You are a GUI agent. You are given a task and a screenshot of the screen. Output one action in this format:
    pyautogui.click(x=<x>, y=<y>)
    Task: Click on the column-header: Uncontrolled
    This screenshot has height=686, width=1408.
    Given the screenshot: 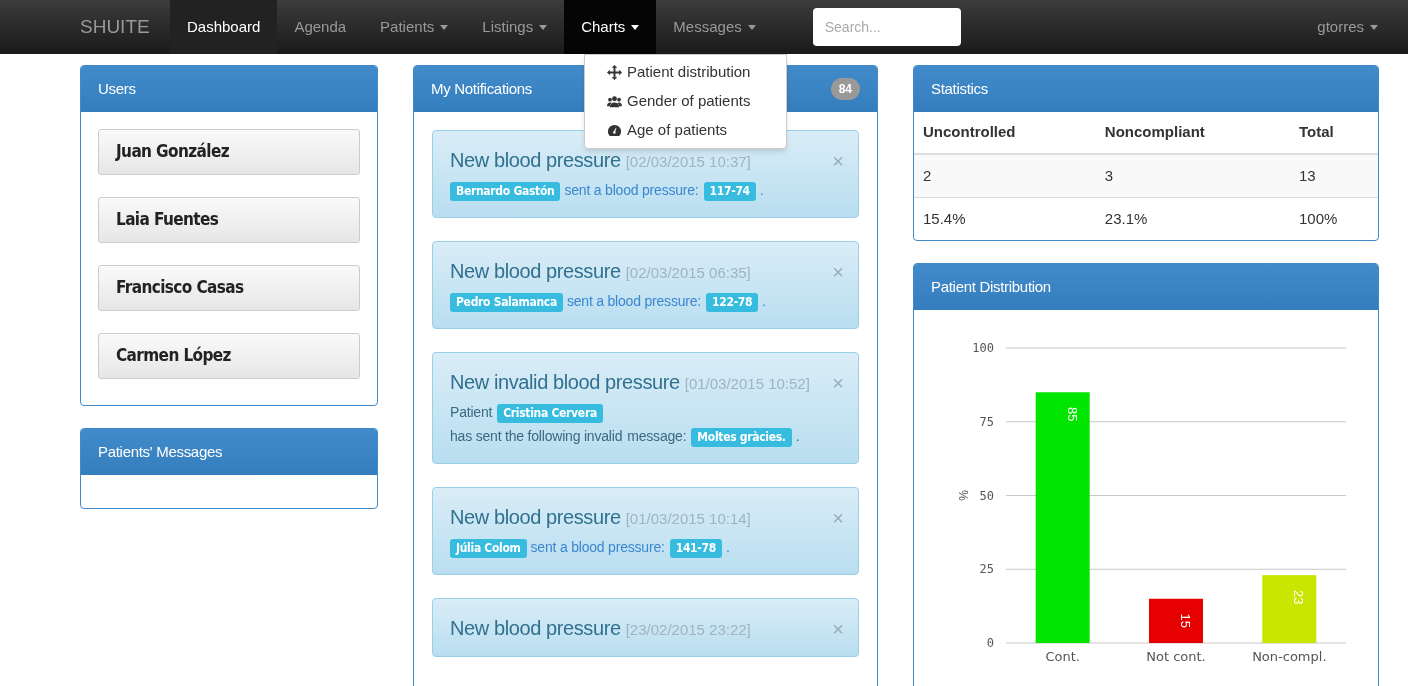 What is the action you would take?
    pyautogui.click(x=1005, y=133)
    